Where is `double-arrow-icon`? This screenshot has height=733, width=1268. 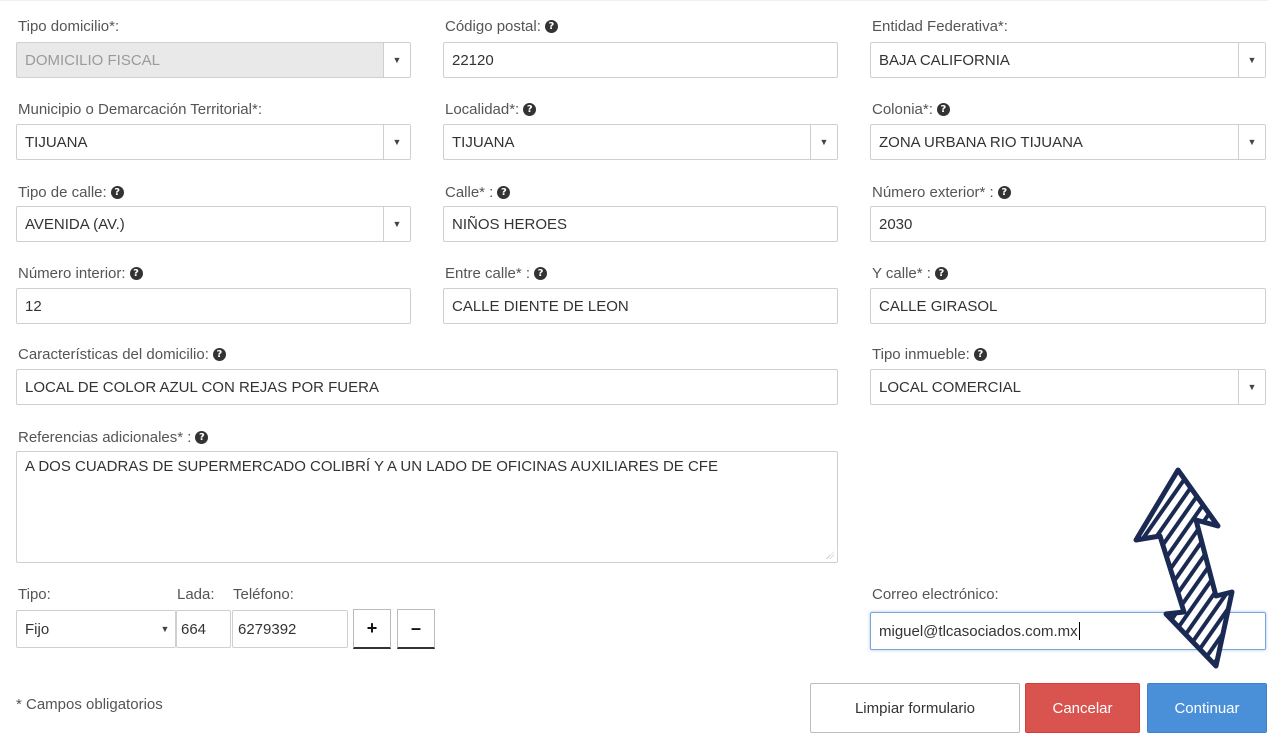
double-arrow-icon is located at coordinates (1184, 568).